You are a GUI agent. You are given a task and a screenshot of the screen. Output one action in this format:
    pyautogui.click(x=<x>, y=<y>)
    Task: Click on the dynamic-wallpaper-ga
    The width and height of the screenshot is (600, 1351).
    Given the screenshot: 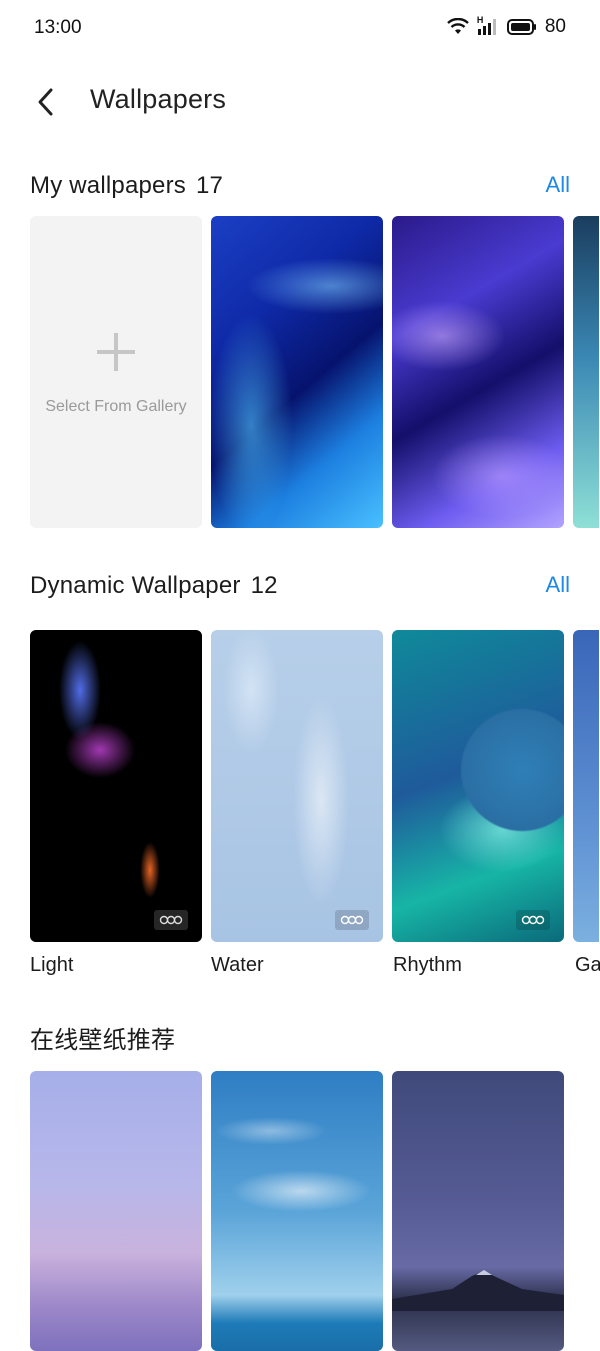 What is the action you would take?
    pyautogui.click(x=586, y=786)
    